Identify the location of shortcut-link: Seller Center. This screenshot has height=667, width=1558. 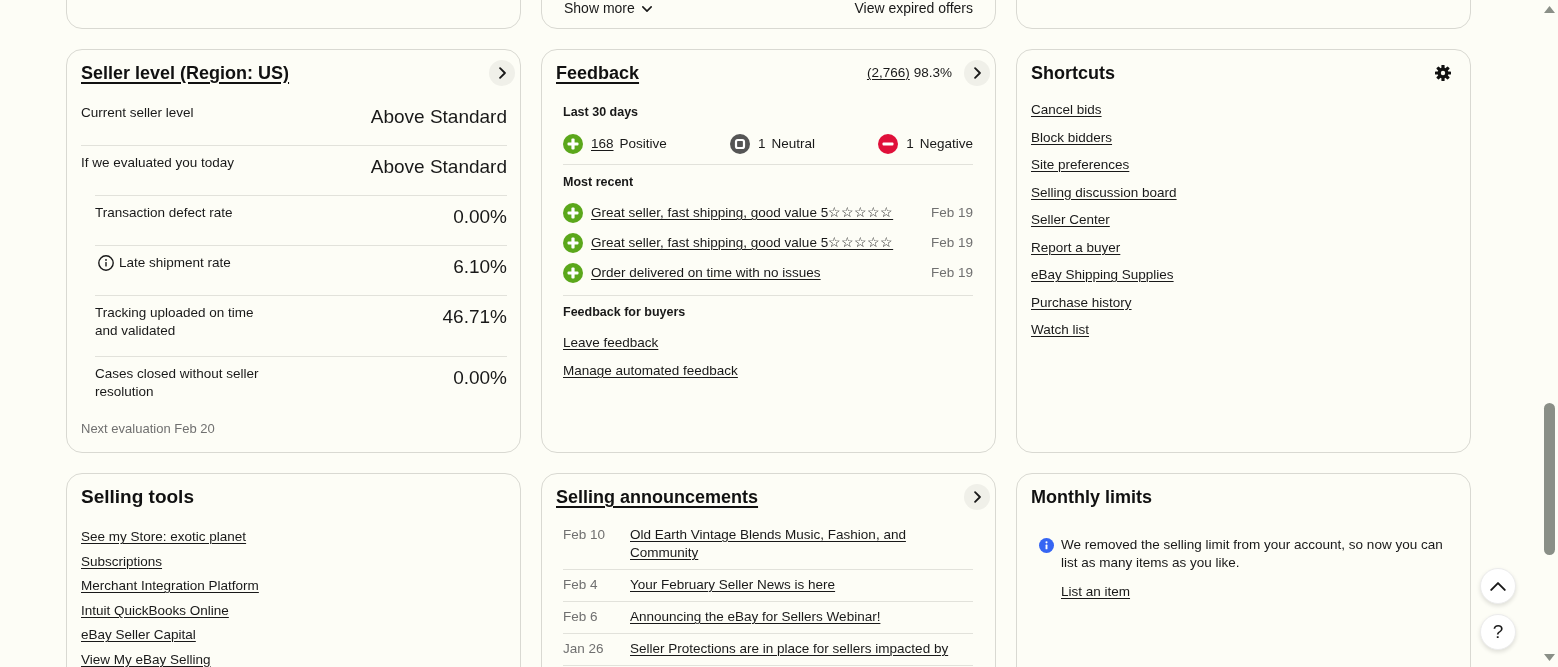
(1070, 220).